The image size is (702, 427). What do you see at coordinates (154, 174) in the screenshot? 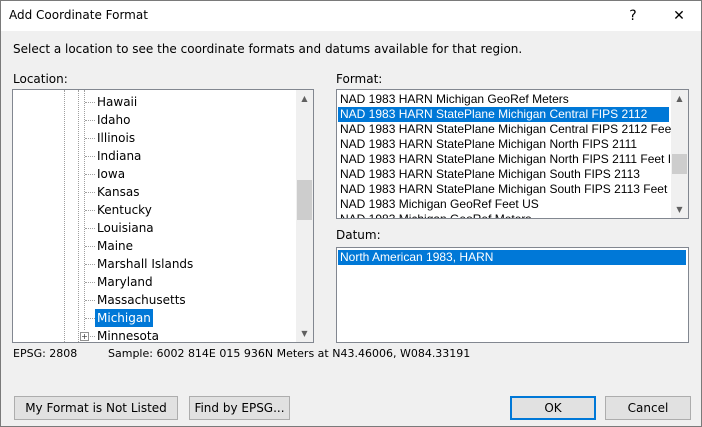
I see `location-item: Iowa` at bounding box center [154, 174].